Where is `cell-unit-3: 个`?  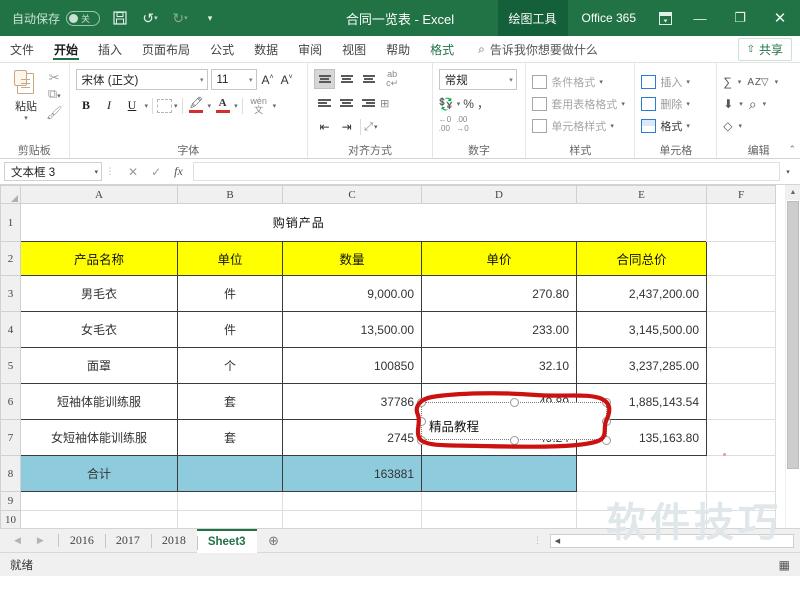
cell-unit-3: 个 is located at coordinates (230, 365).